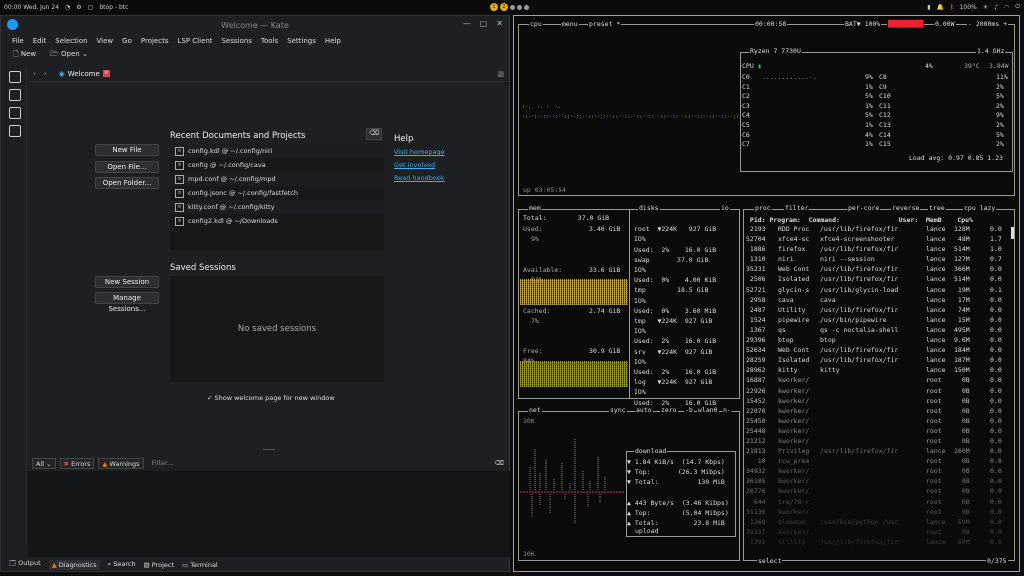 Image resolution: width=1024 pixels, height=576 pixels. Describe the element at coordinates (980, 208) in the screenshot. I see `sort-selector: cpu lazy` at that location.